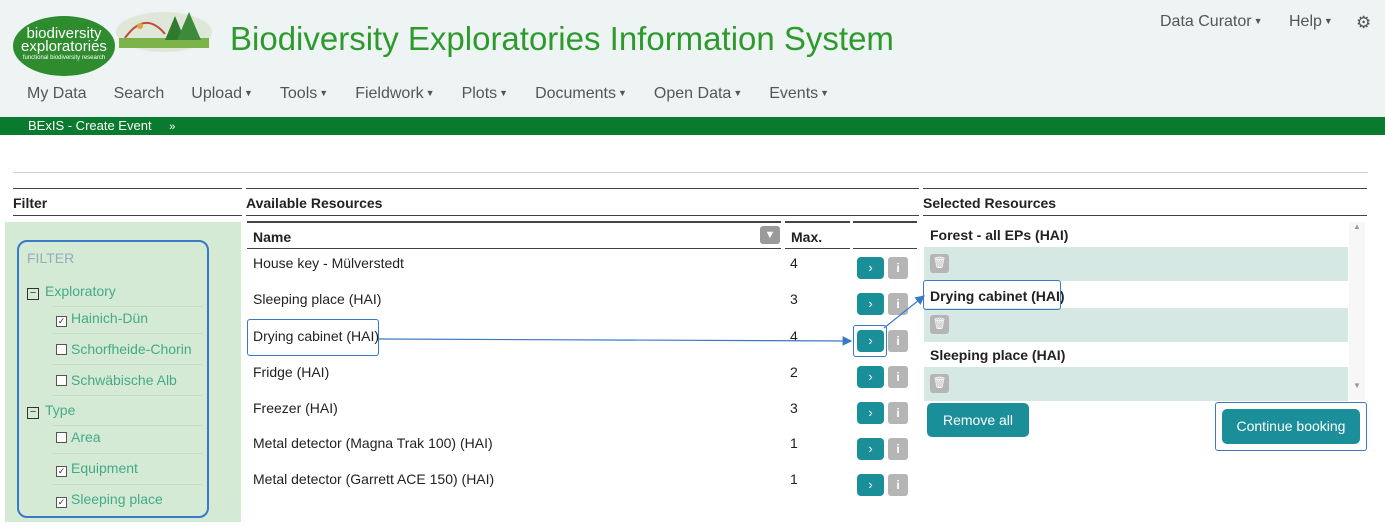  Describe the element at coordinates (1357, 311) in the screenshot. I see `scrollbar: ▲ ▼` at that location.